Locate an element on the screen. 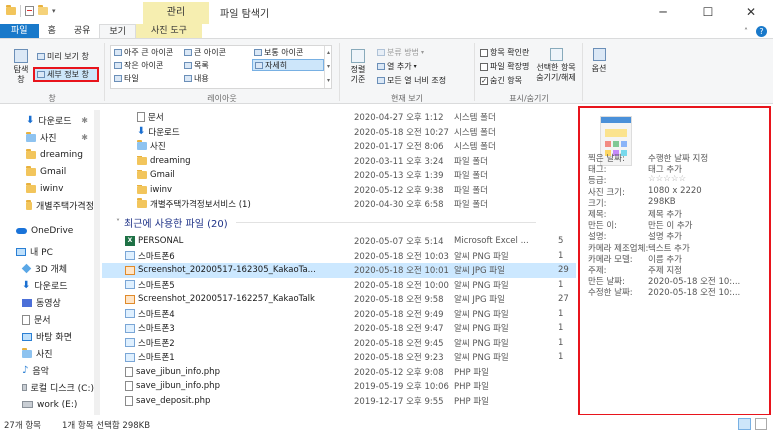 Image resolution: width=773 pixels, height=433 pixels. large-icons-view-icon is located at coordinates (761, 424).